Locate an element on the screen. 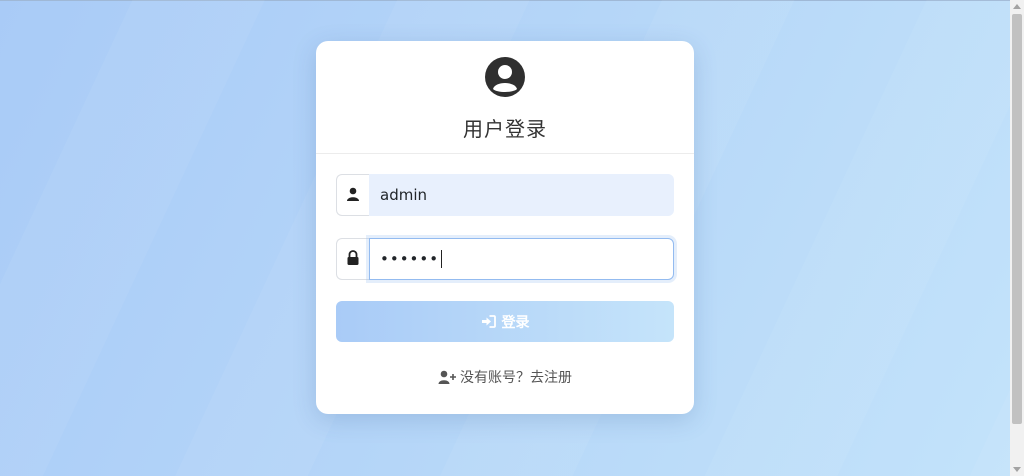 This screenshot has height=476, width=1024. register-link-label: 没有账号？去注册 is located at coordinates (516, 378).